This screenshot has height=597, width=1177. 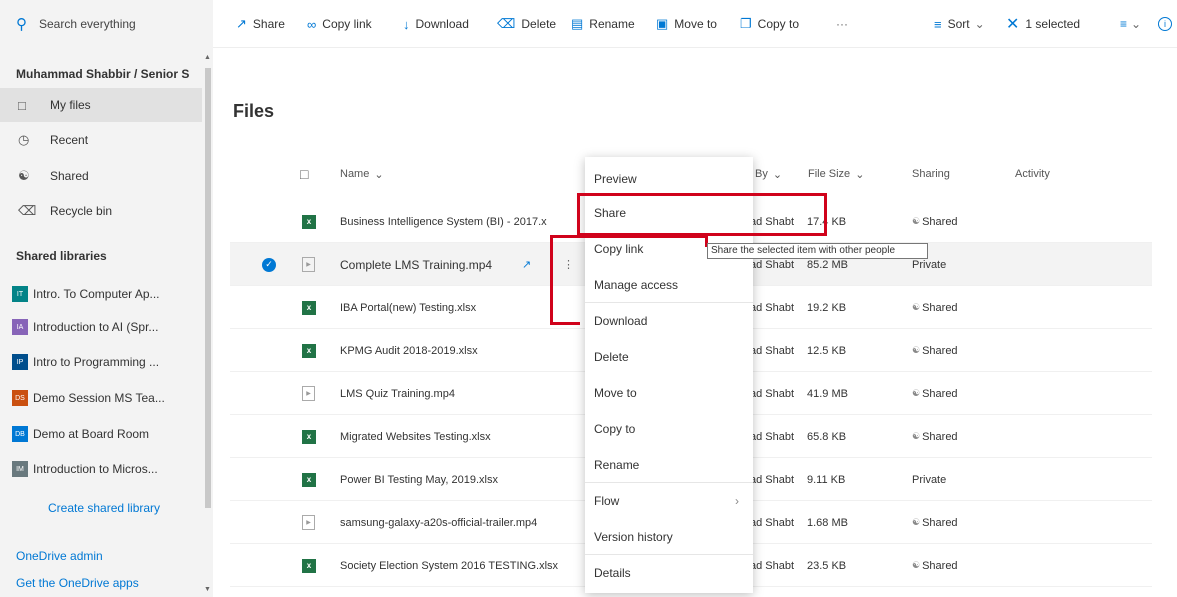 I want to click on file-name: LMS Quiz Training.mp4, so click(x=462, y=393).